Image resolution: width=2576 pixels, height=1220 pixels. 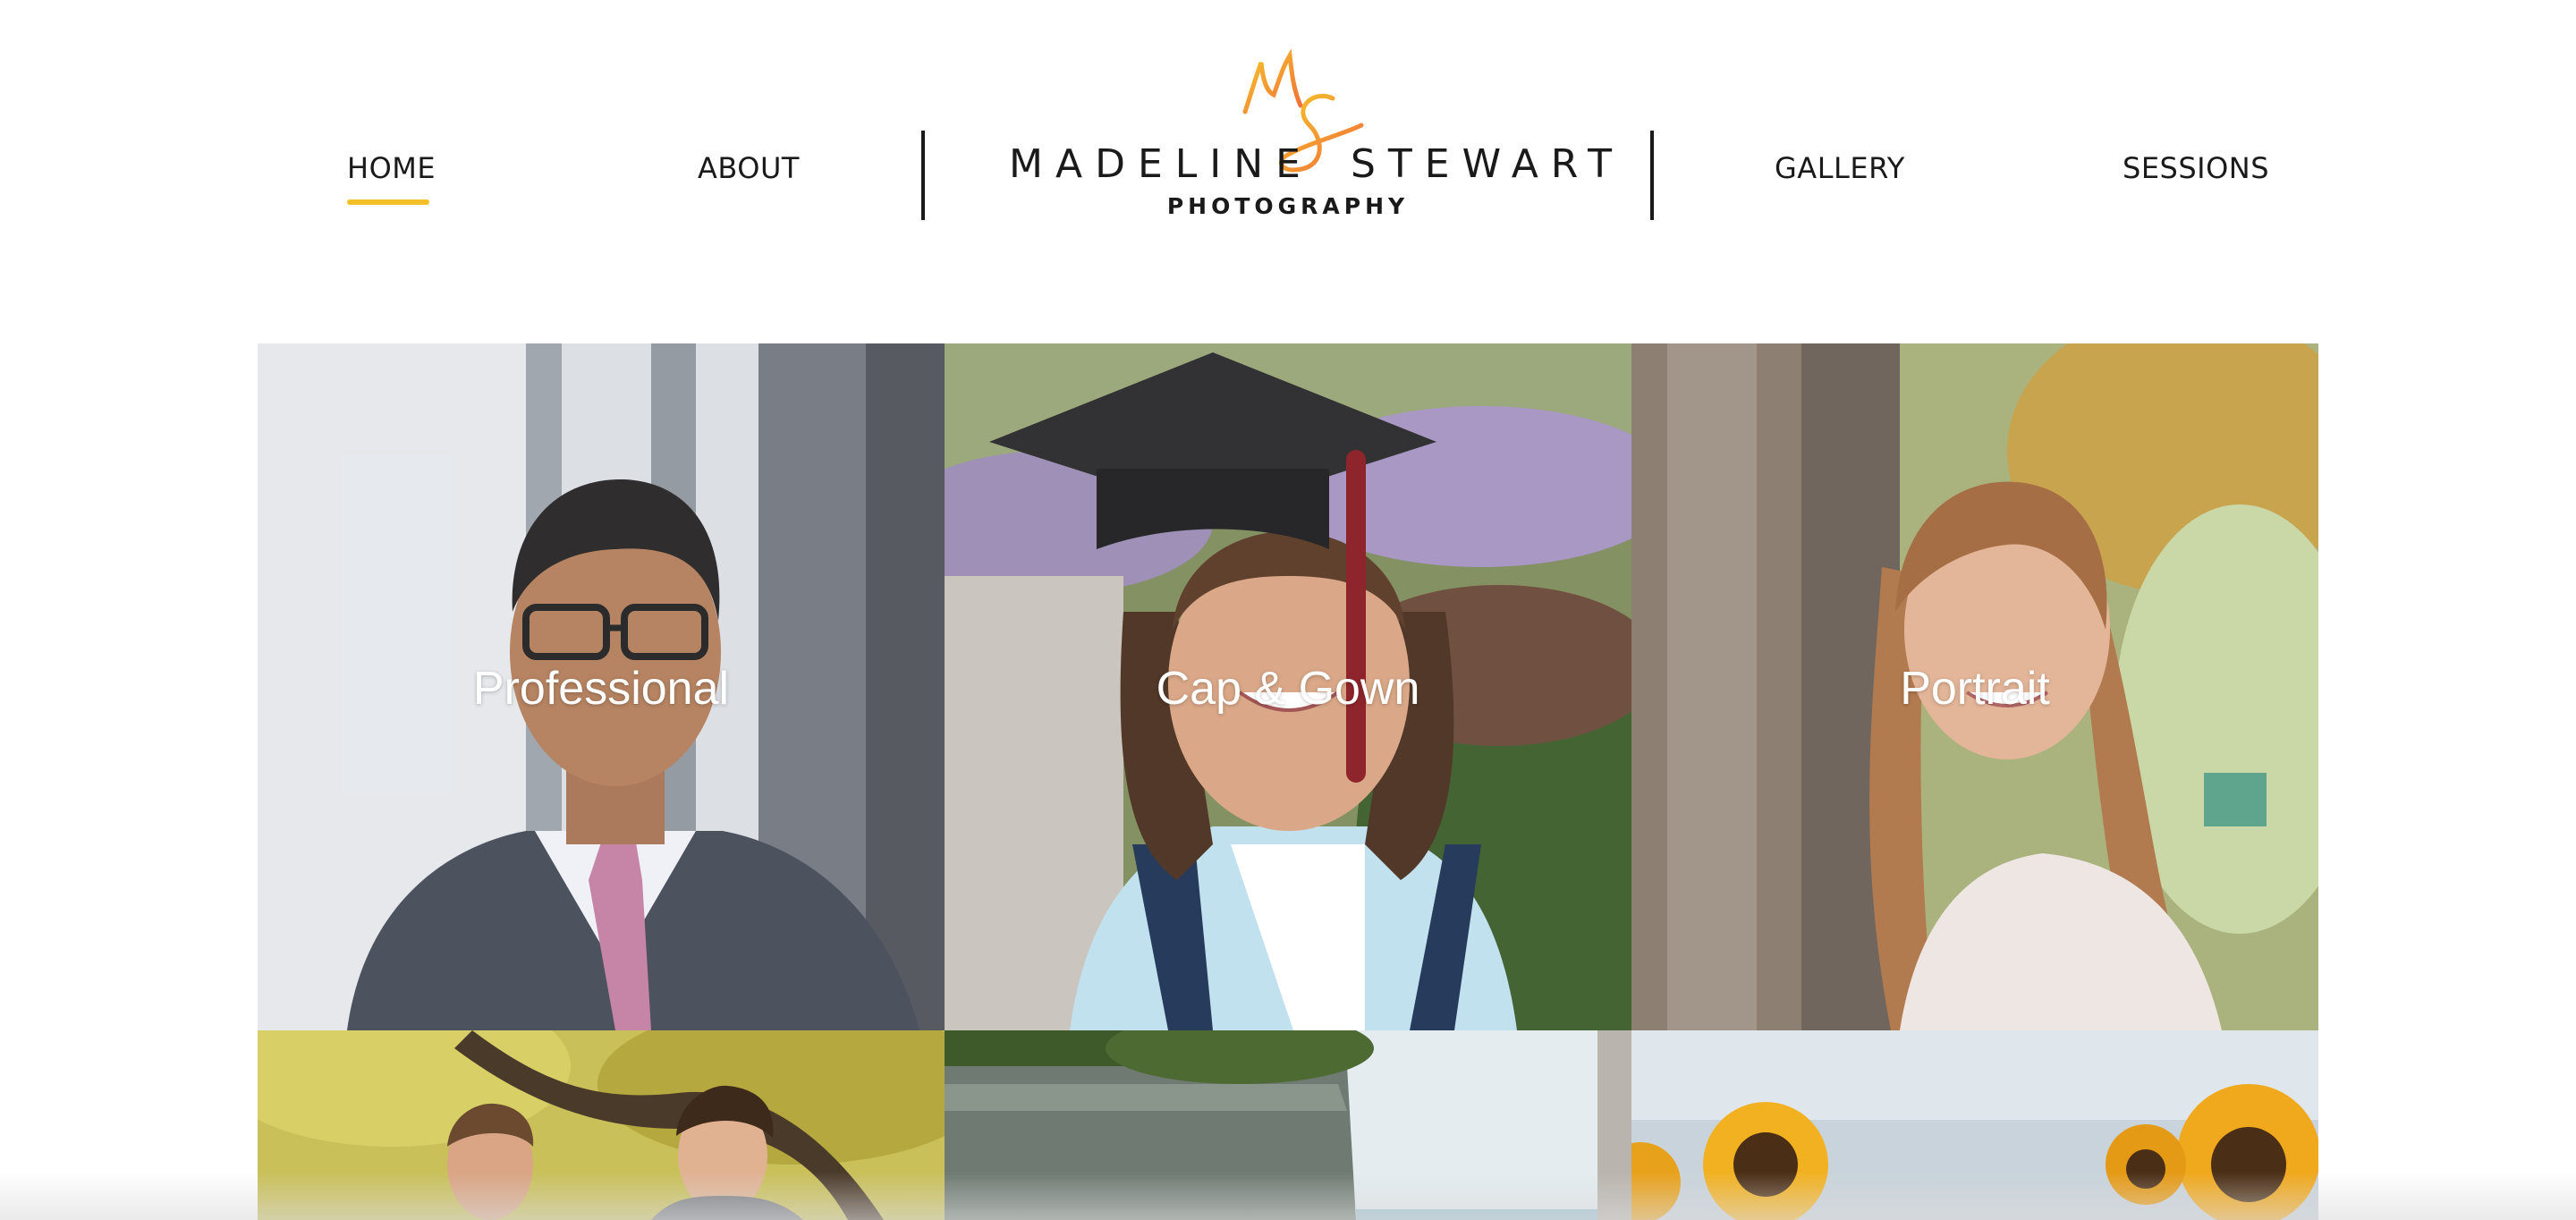 I want to click on nav-divider-right, so click(x=1652, y=175).